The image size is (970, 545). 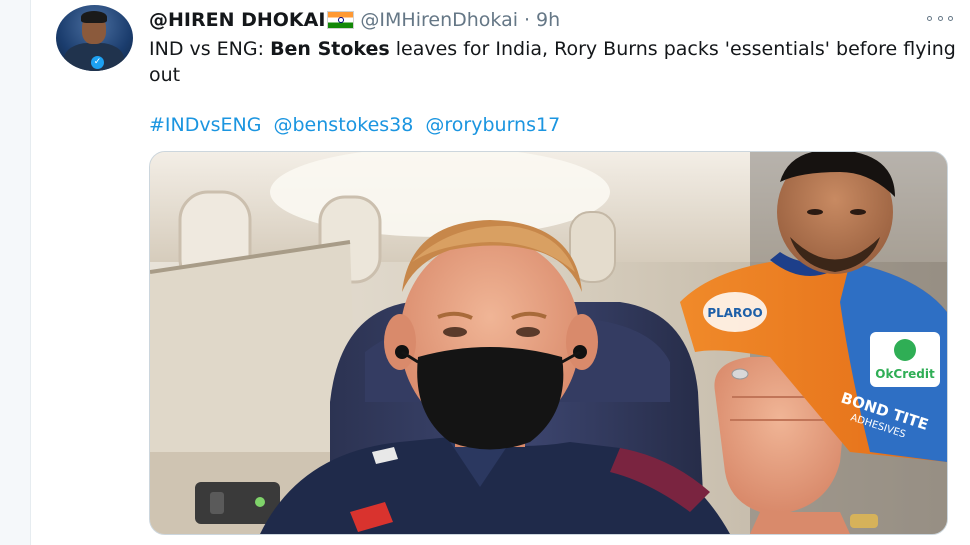 What do you see at coordinates (439, 20) in the screenshot?
I see `user-handle: @IMHirenDhokai` at bounding box center [439, 20].